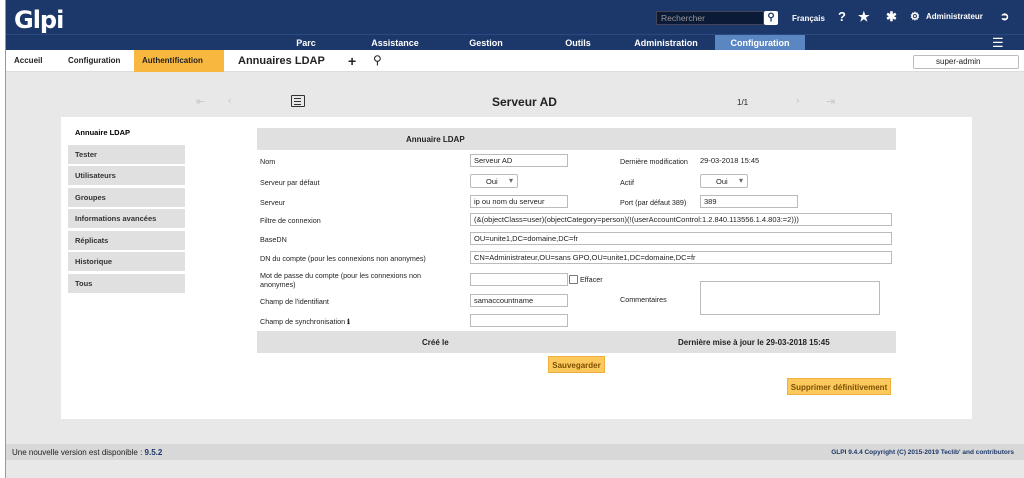  Describe the element at coordinates (32, 61) in the screenshot. I see `breadcrumb-accueil: Accueil` at that location.